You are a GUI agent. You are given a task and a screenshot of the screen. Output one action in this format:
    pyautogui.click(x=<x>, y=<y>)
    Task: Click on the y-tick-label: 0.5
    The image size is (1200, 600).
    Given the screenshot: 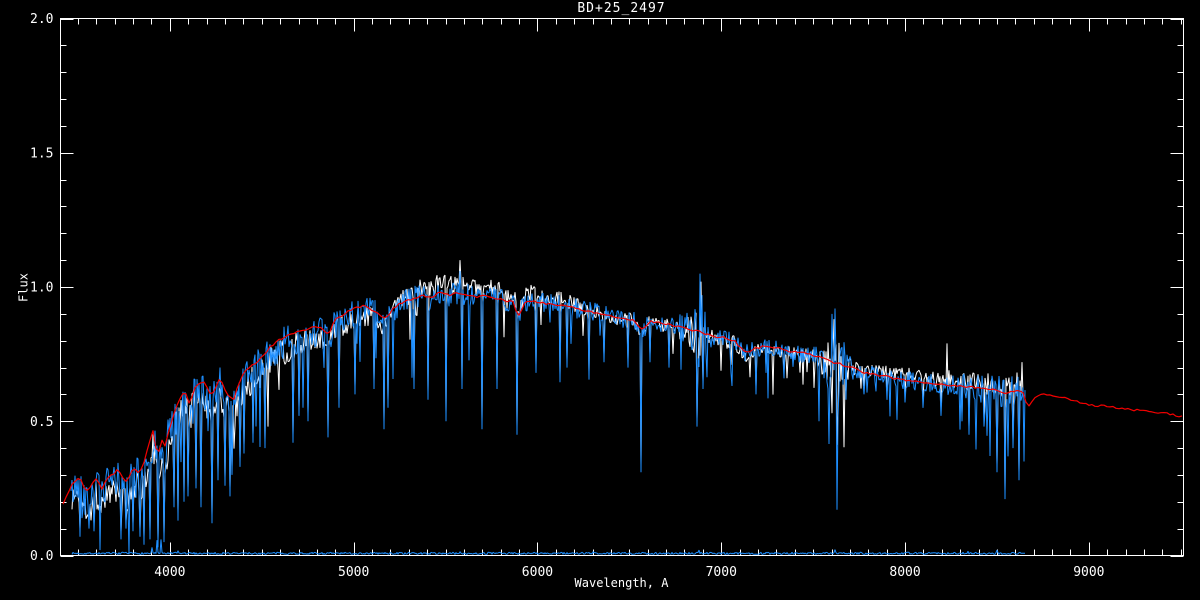 What is the action you would take?
    pyautogui.click(x=41, y=422)
    